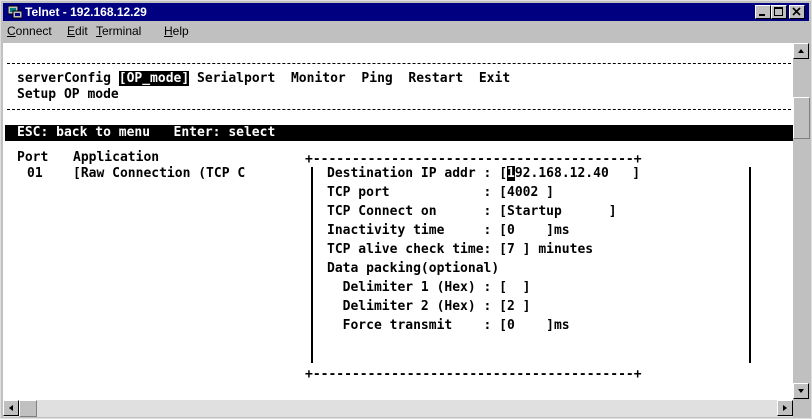 This screenshot has height=419, width=812. What do you see at coordinates (399, 133) in the screenshot?
I see `status-bar: ESC: back to menu Enter: select` at bounding box center [399, 133].